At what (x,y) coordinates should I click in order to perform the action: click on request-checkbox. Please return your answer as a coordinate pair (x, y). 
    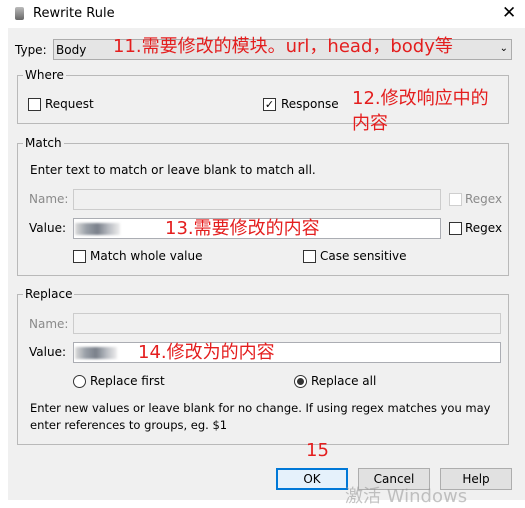
    Looking at the image, I should click on (34, 104).